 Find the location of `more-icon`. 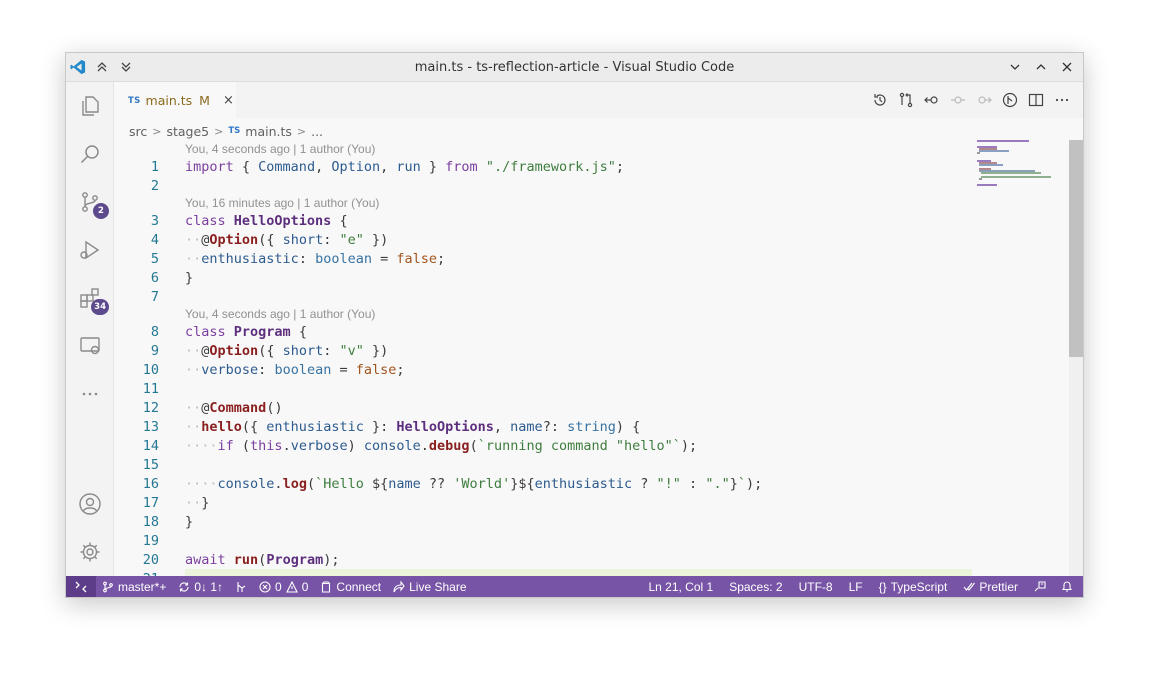

more-icon is located at coordinates (90, 394).